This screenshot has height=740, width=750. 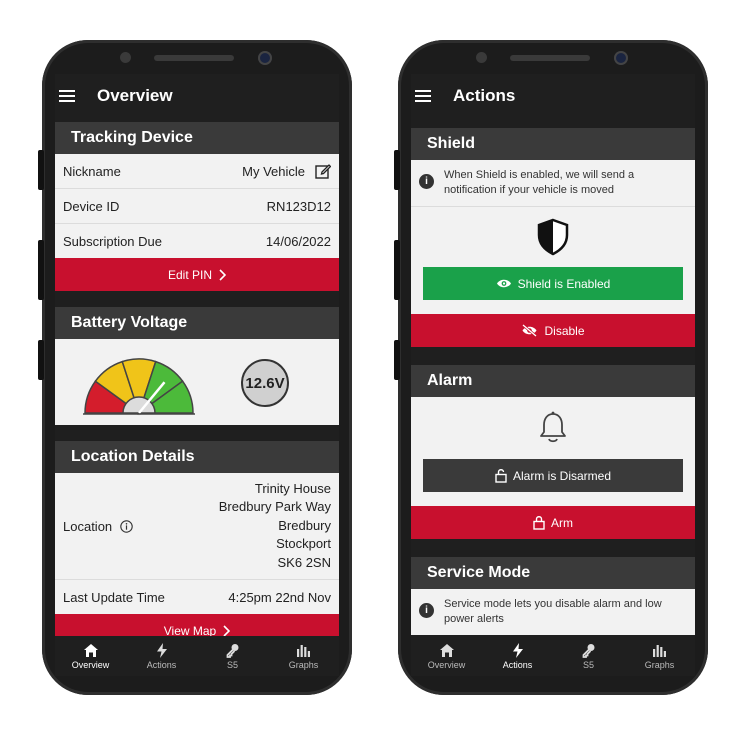 I want to click on shield-status-label: Shield is Enabled, so click(x=564, y=283).